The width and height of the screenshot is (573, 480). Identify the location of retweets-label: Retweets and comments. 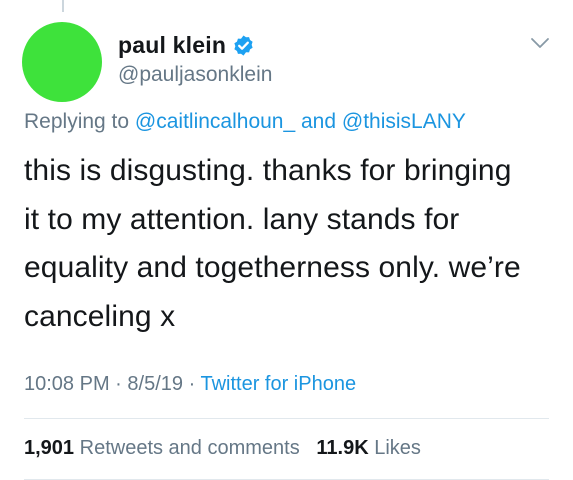
(189, 448).